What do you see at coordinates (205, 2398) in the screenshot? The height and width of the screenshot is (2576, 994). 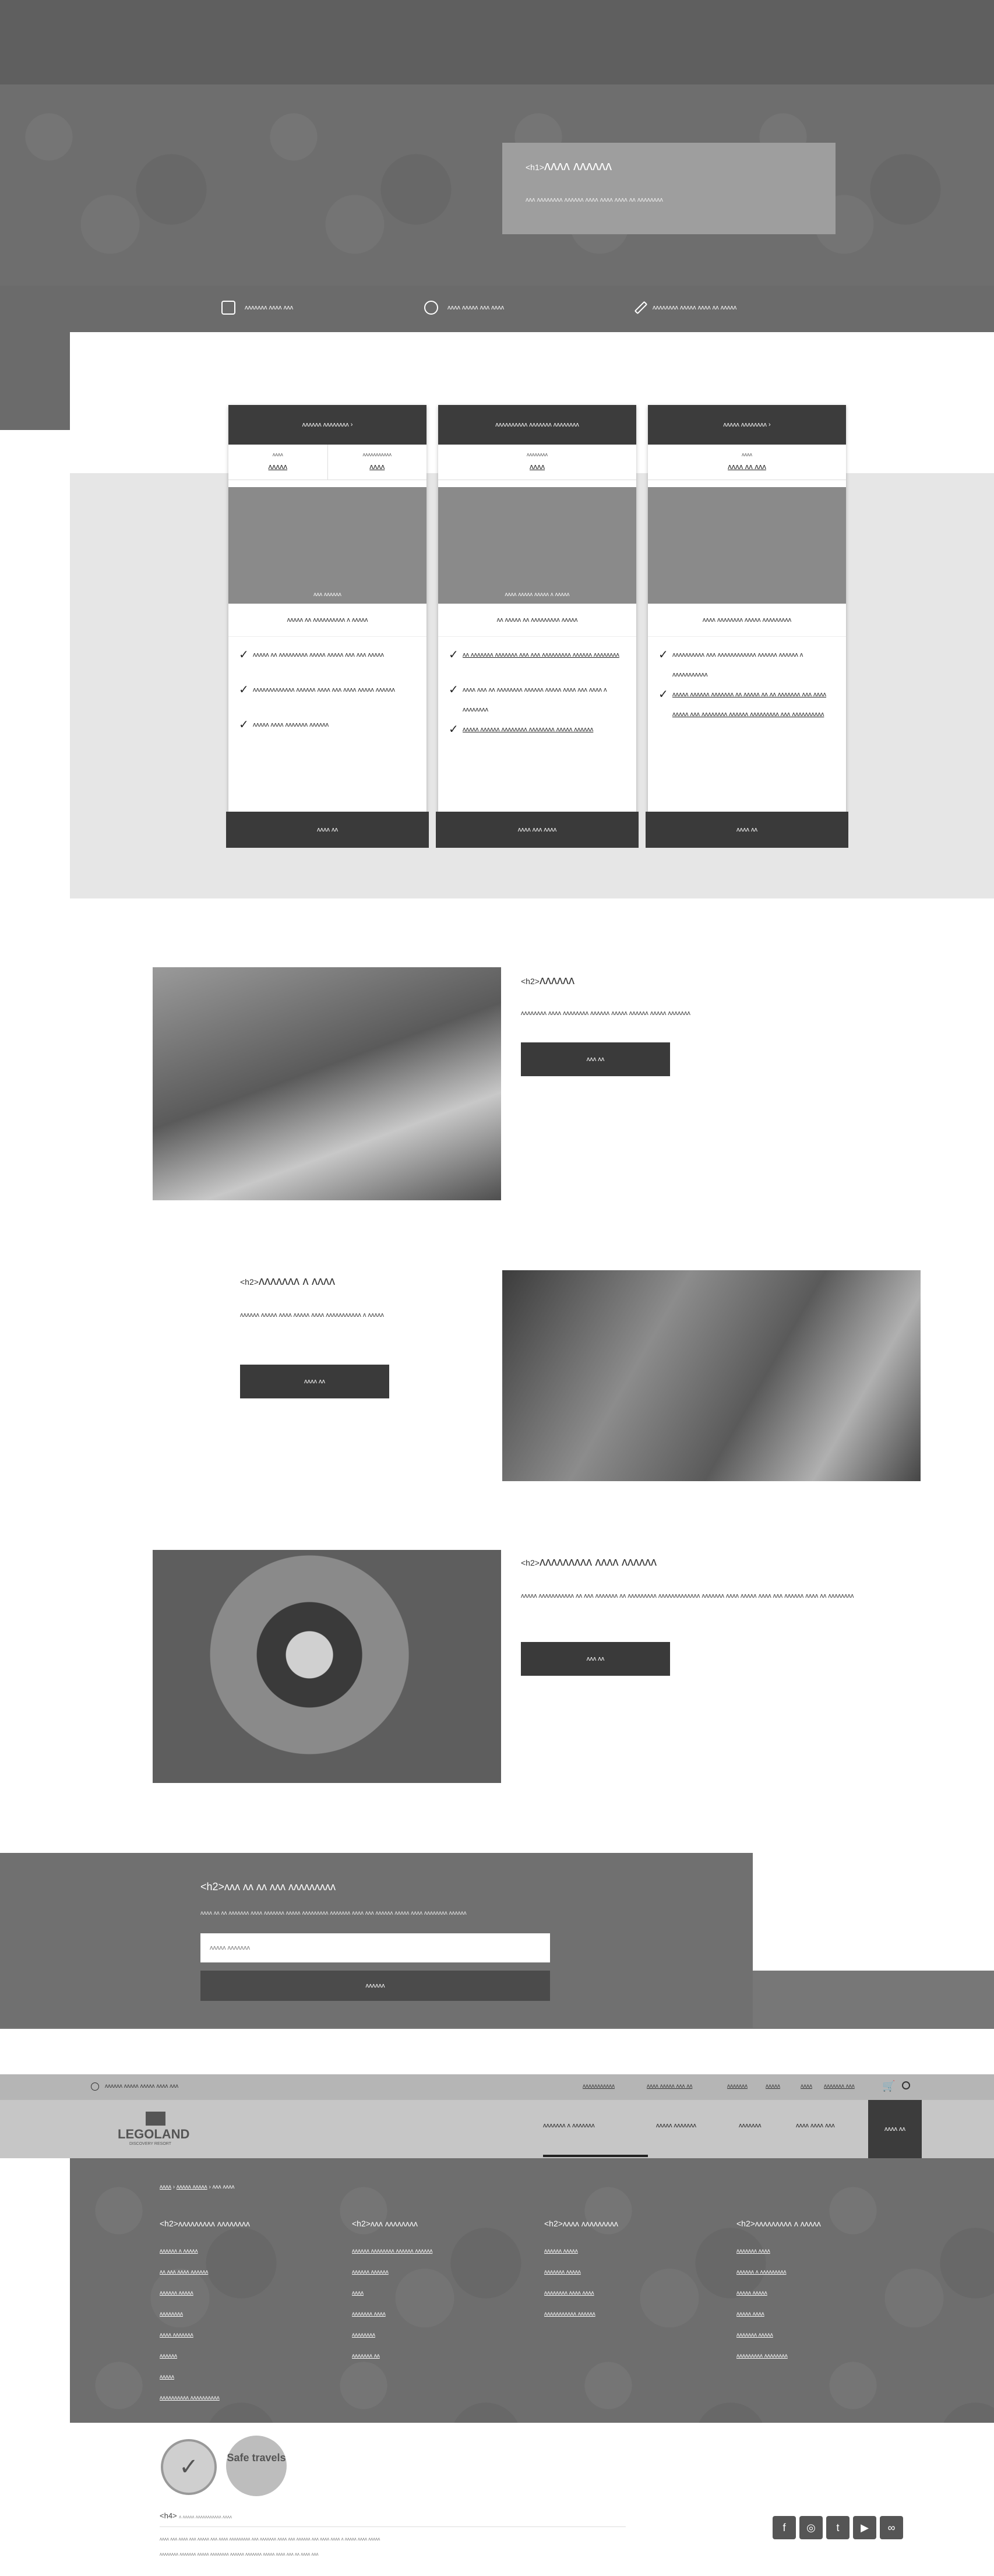 I see `footer-link: ᴧᴧᴧᴧᴧᴧᴧᴧᴧᴧ ᴧᴧᴧᴧᴧᴧᴧᴧᴧᴧ` at bounding box center [205, 2398].